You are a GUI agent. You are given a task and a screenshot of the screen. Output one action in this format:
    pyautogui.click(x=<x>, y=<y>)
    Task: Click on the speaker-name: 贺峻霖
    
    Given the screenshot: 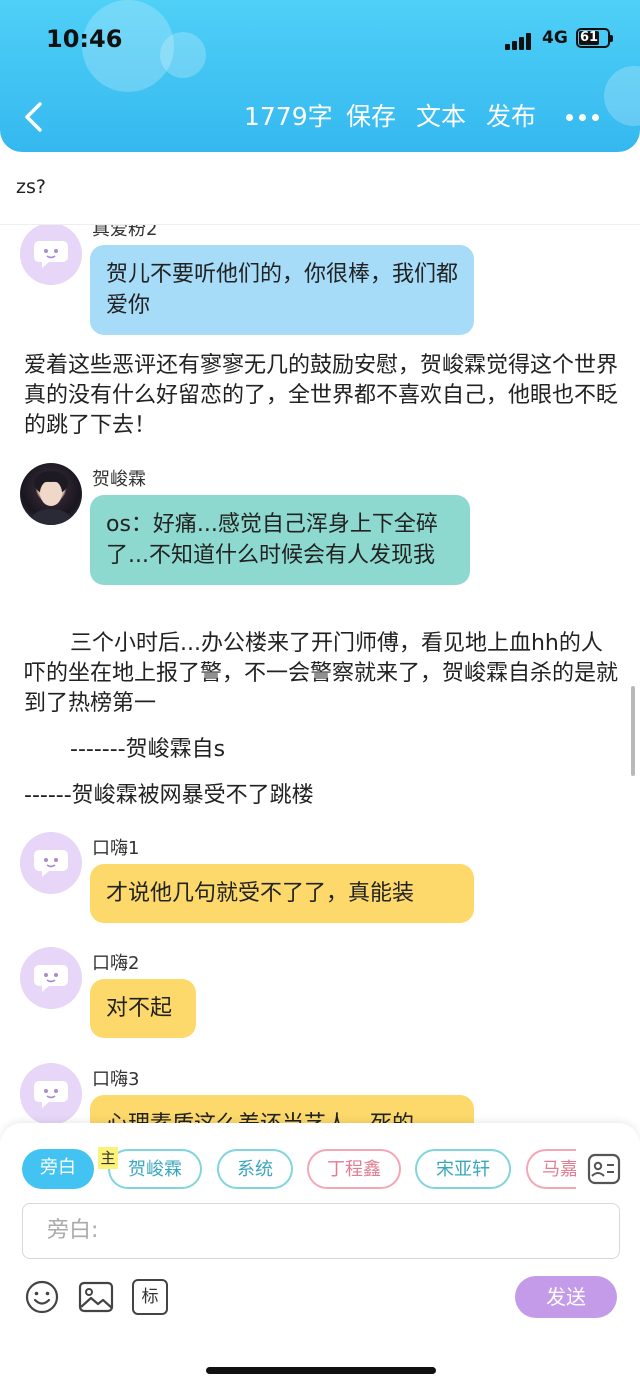 What is the action you would take?
    pyautogui.click(x=119, y=479)
    